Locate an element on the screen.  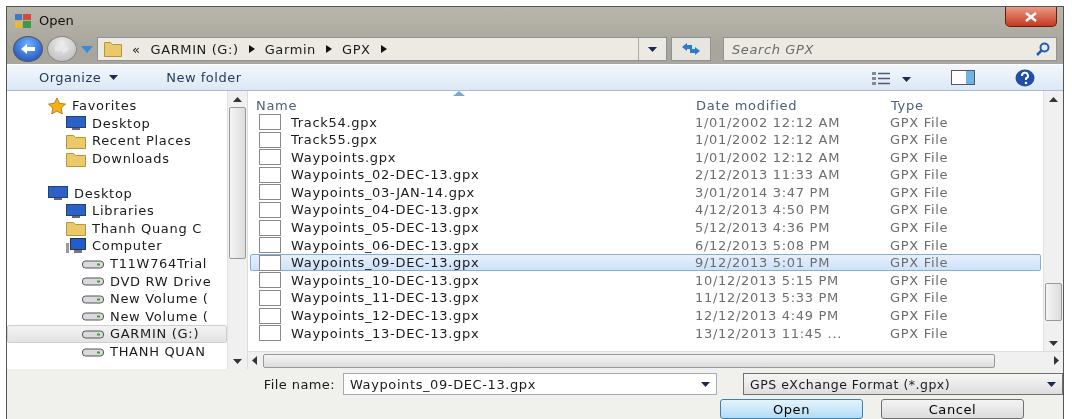
cancel-button: Cancel is located at coordinates (952, 409).